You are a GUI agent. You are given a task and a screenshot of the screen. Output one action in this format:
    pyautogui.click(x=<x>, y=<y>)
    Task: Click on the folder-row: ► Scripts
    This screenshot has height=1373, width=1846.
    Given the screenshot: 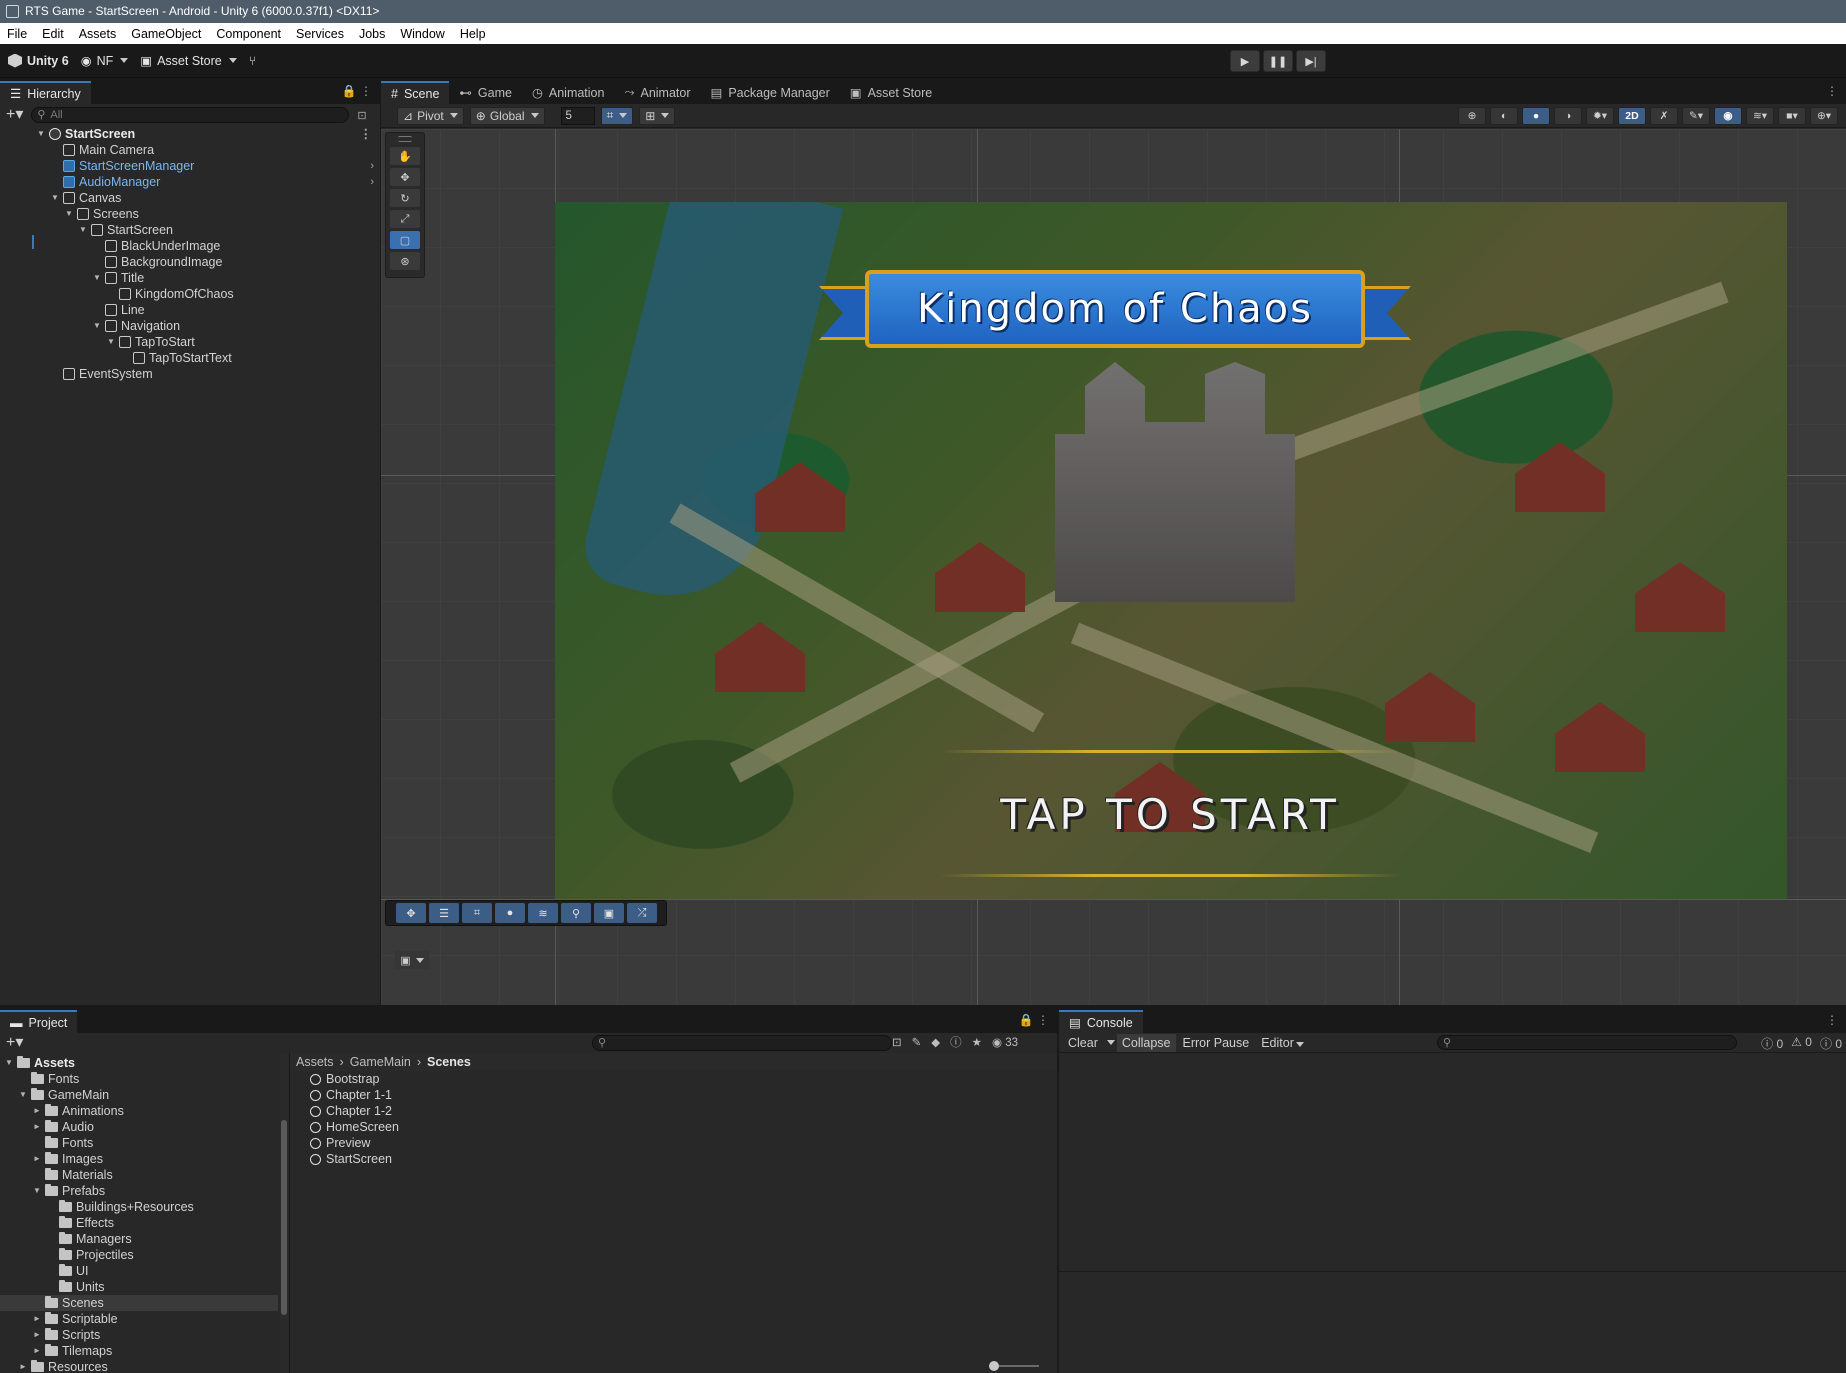 What is the action you would take?
    pyautogui.click(x=139, y=1335)
    